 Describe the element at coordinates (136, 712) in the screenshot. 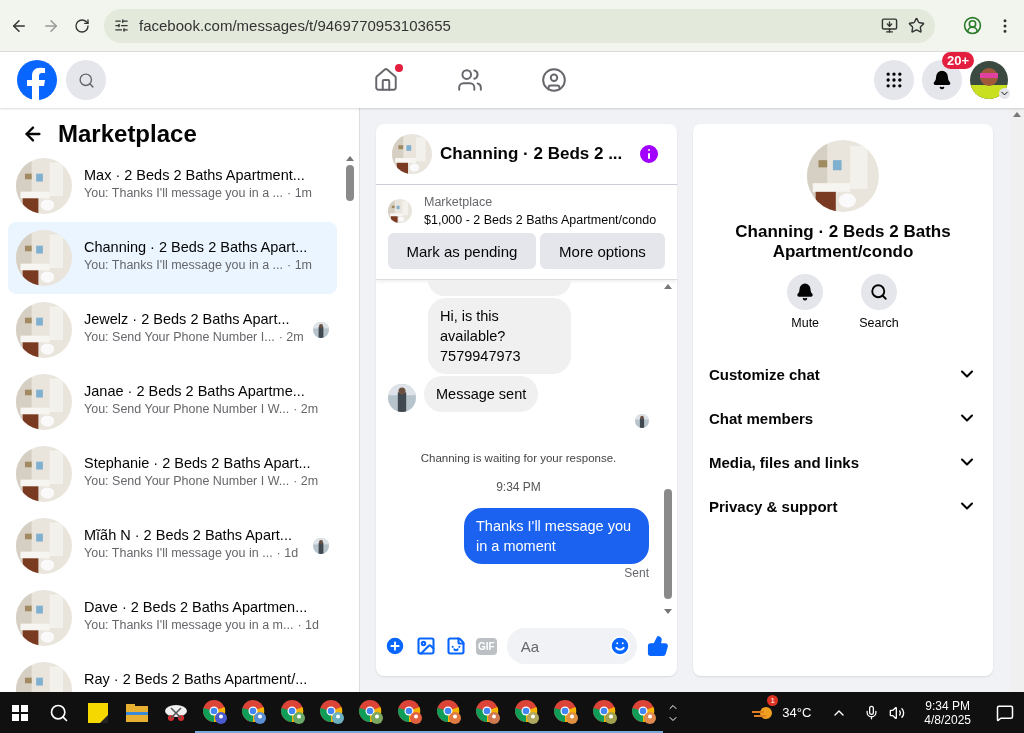

I see `folder-icon` at that location.